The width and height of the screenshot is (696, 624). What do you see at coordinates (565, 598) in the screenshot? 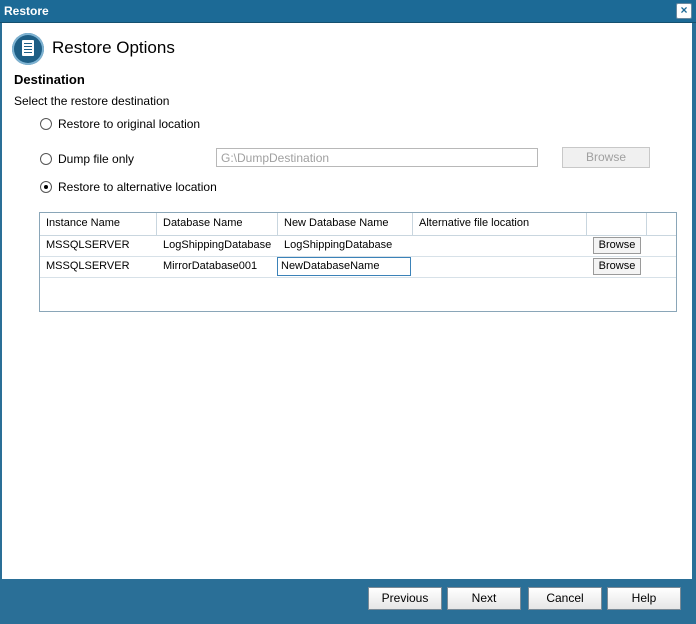
I see `cancel-button: Cancel` at bounding box center [565, 598].